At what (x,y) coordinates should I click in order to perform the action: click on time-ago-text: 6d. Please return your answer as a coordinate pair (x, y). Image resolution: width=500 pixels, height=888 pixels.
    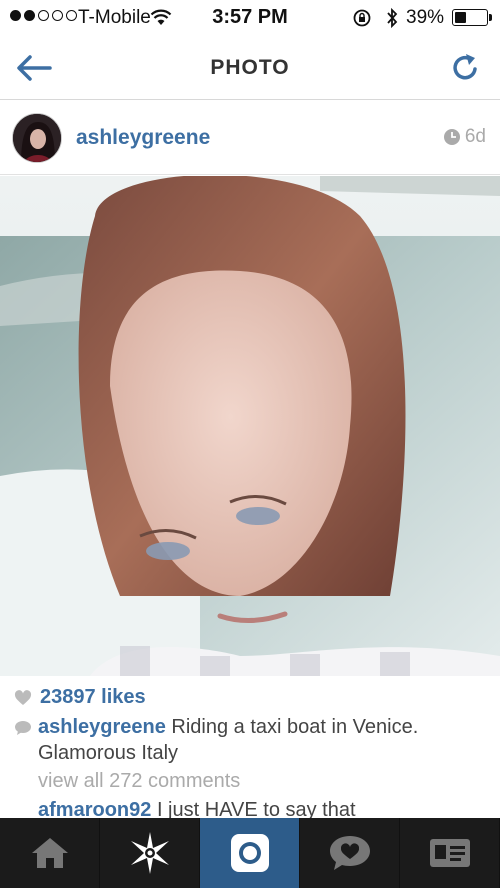
    Looking at the image, I should click on (475, 136).